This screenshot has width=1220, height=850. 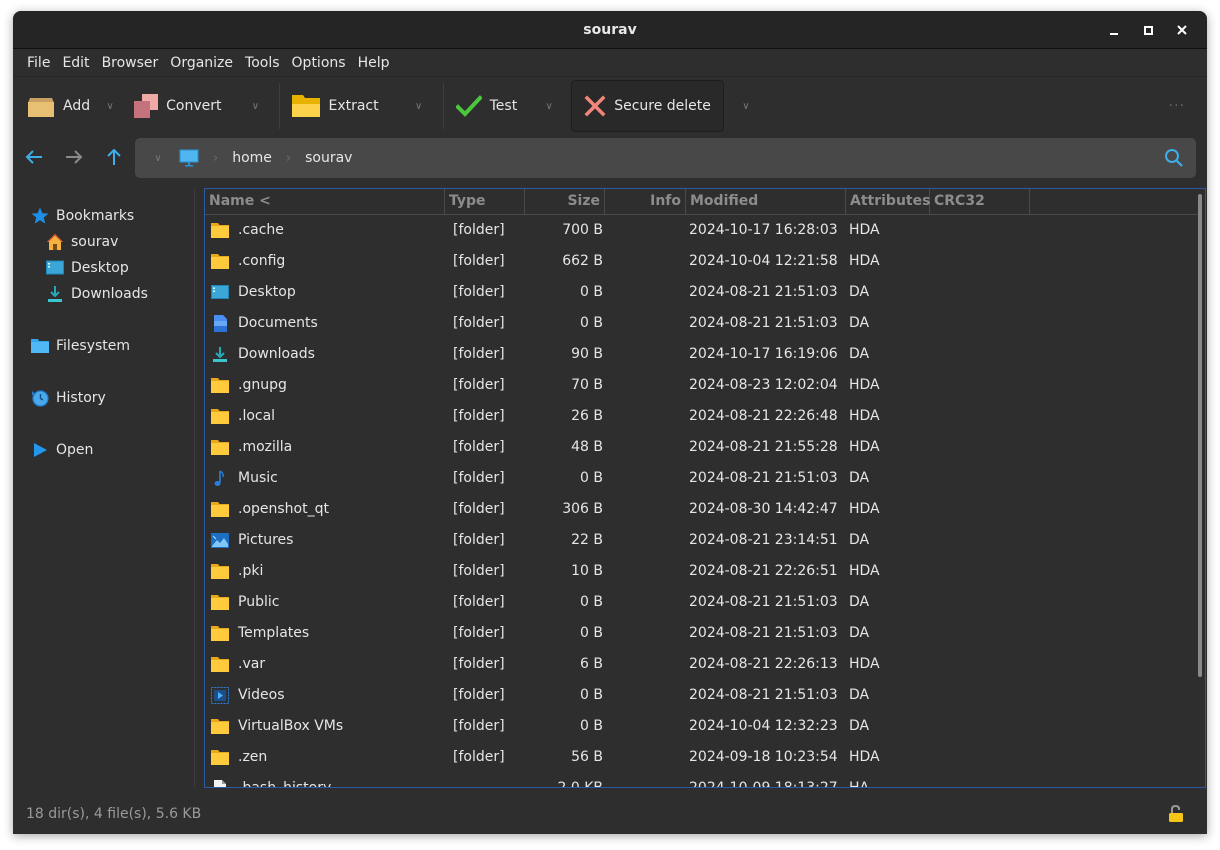 What do you see at coordinates (700, 292) in the screenshot?
I see `file-row: Desktop [folder] 0 B 2024-08-21 21:51:03 DA` at bounding box center [700, 292].